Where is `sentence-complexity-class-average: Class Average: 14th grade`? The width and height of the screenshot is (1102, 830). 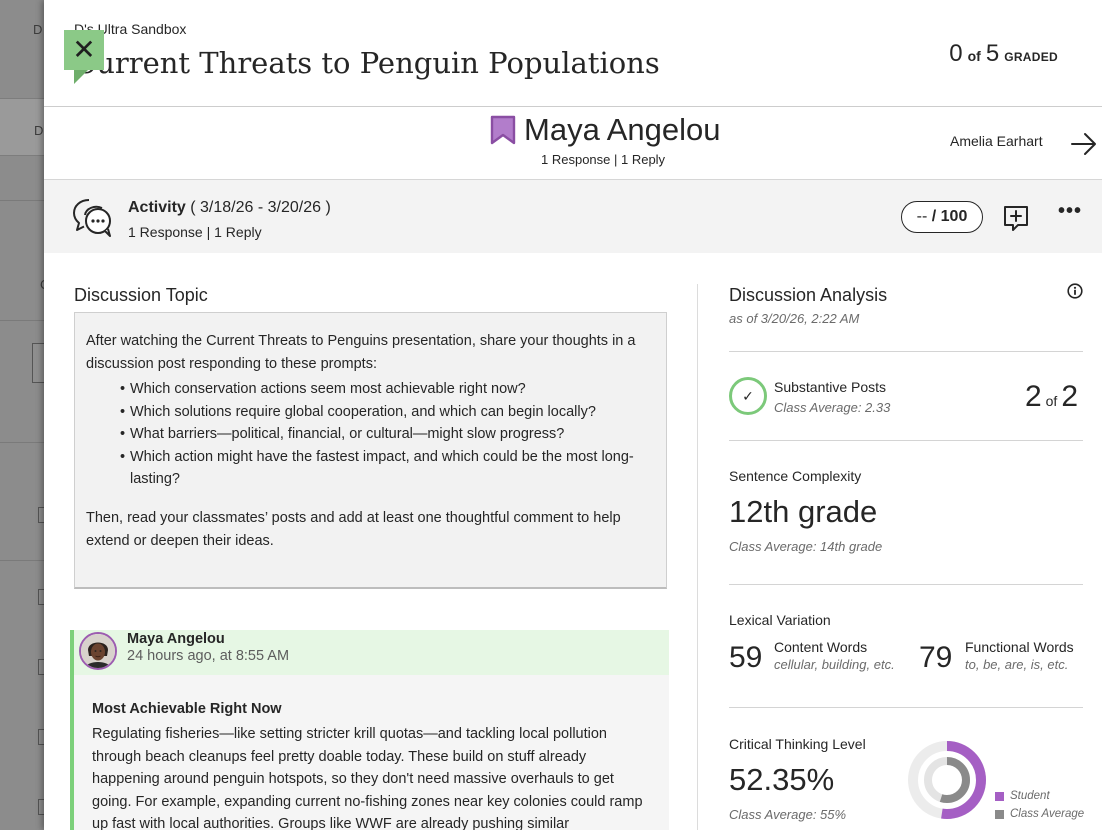
sentence-complexity-class-average: Class Average: 14th grade is located at coordinates (806, 546).